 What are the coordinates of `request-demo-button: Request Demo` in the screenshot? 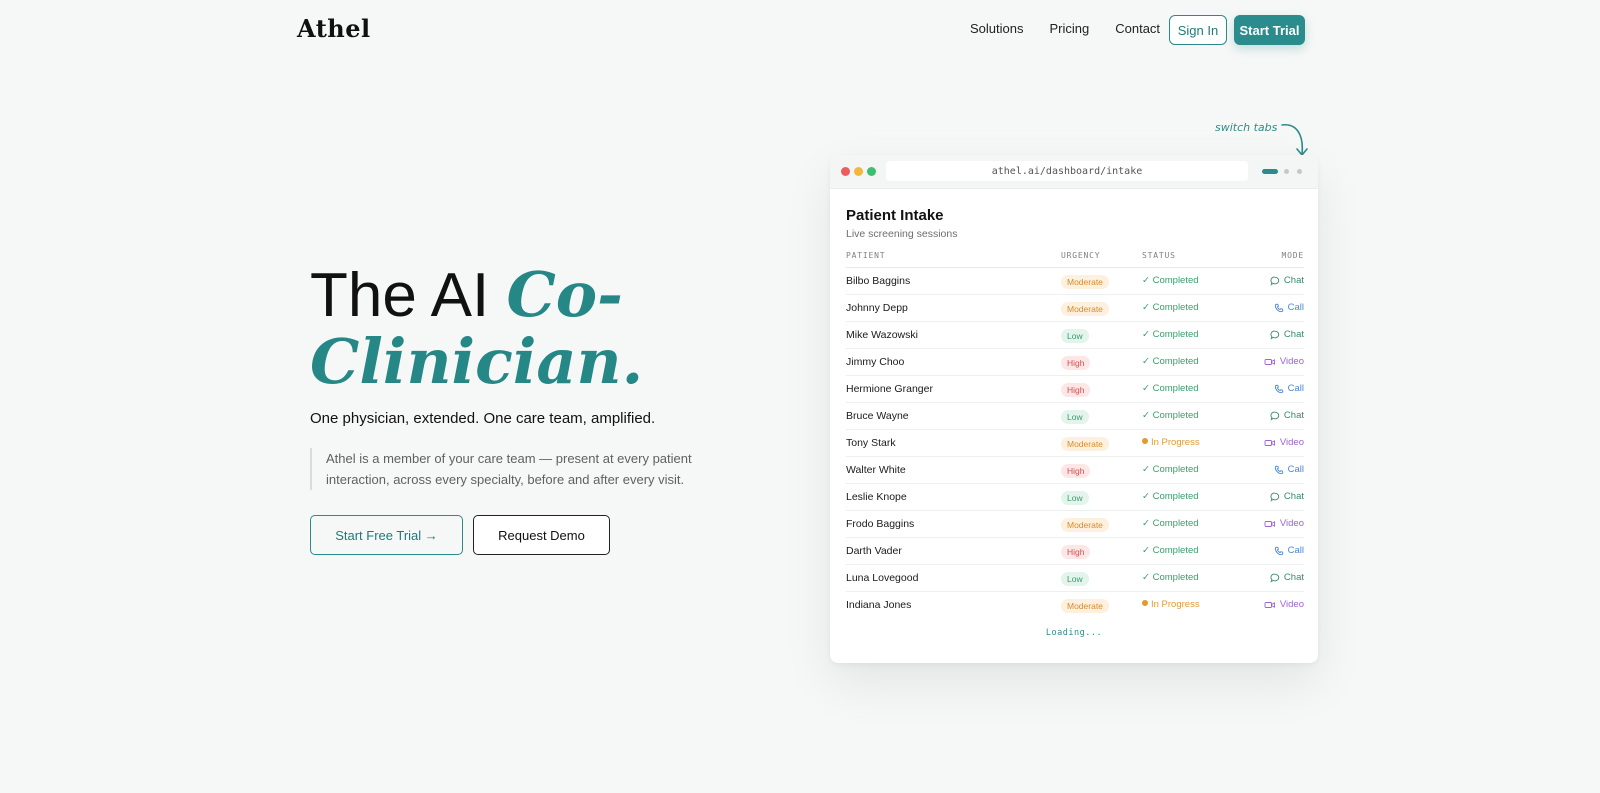 It's located at (541, 535).